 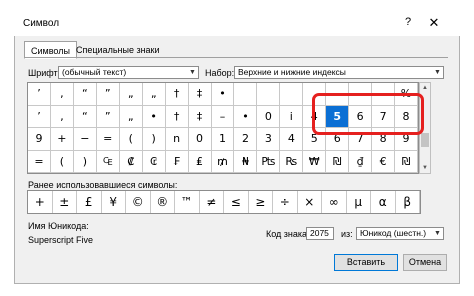 I want to click on symbol-cell: 1, so click(x=223, y=139).